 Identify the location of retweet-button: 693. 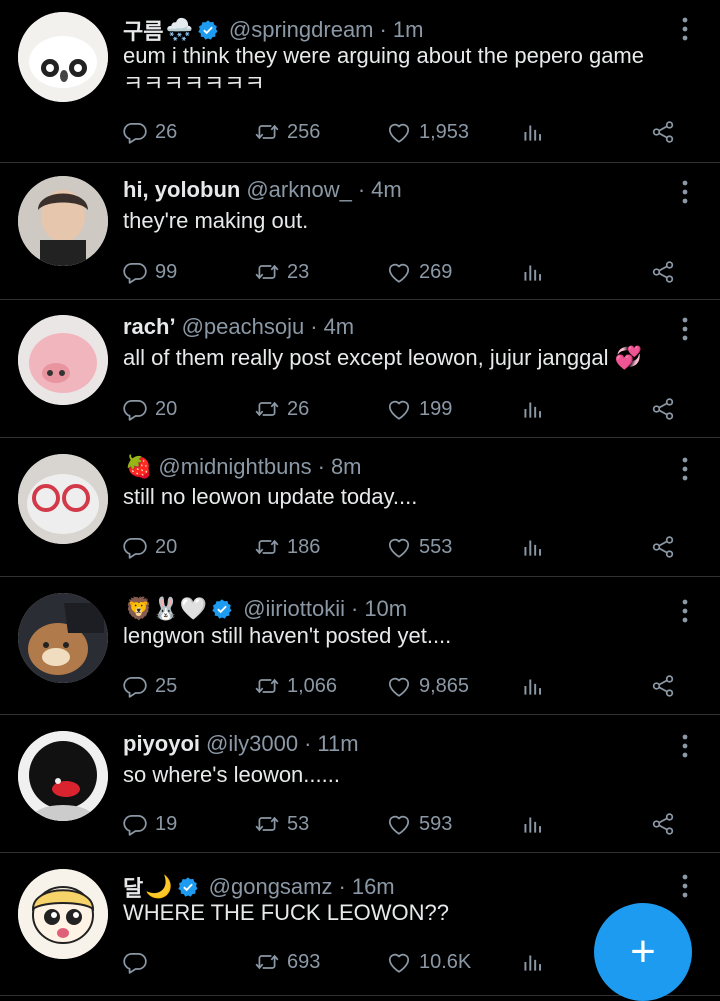
(287, 962).